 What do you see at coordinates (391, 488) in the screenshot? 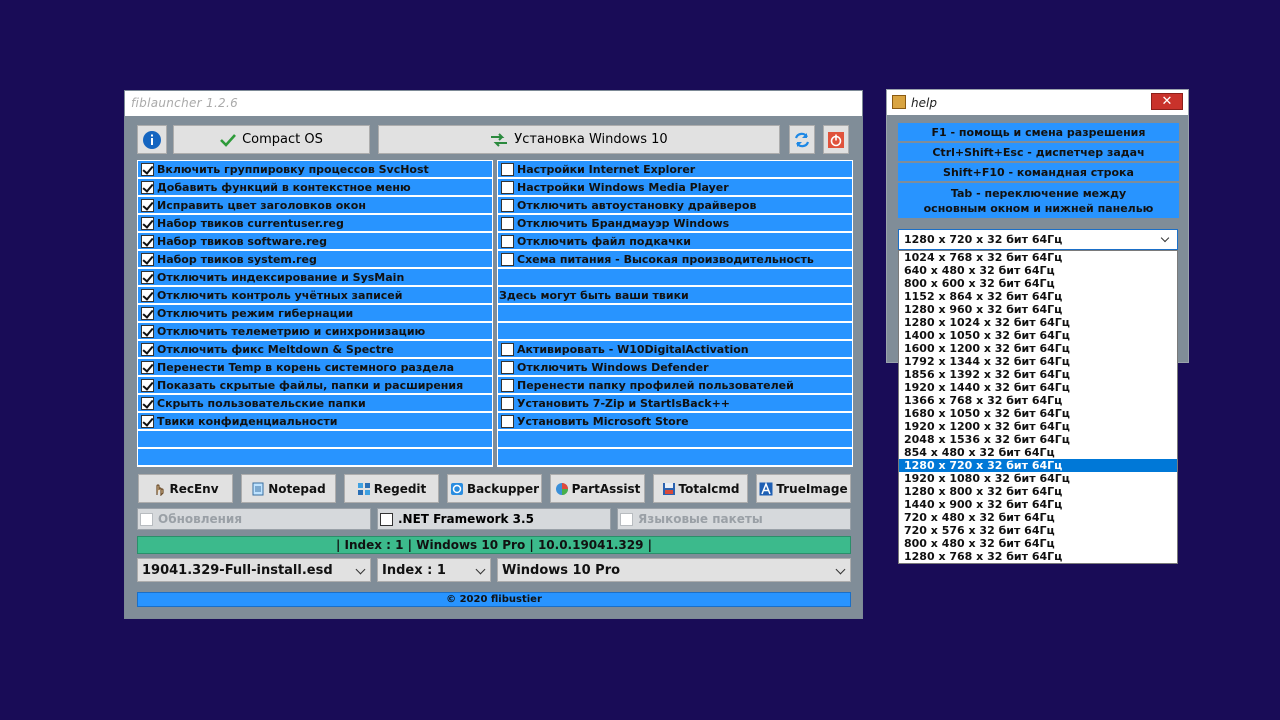
I see `regedit-button: Regedit` at bounding box center [391, 488].